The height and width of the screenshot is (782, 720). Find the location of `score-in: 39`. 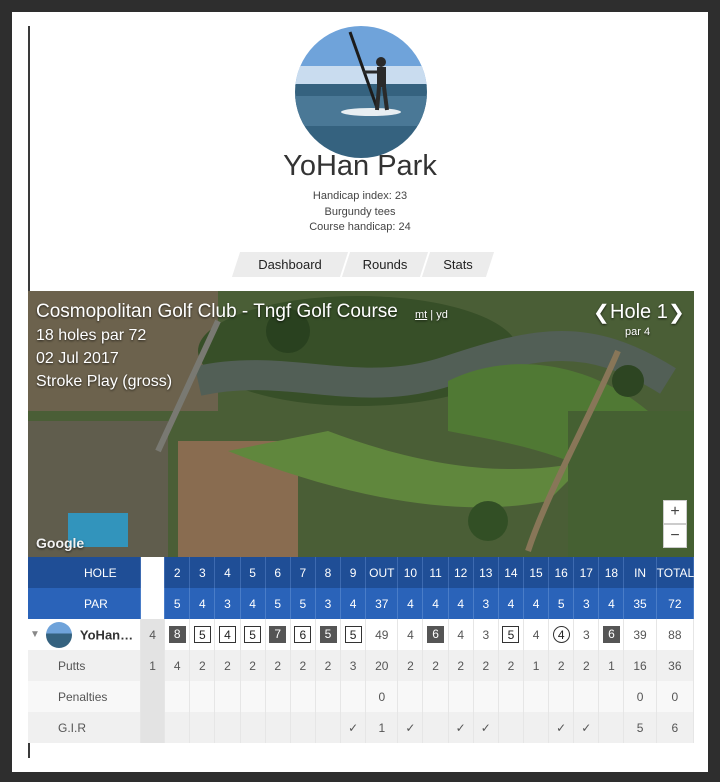

score-in: 39 is located at coordinates (640, 634).